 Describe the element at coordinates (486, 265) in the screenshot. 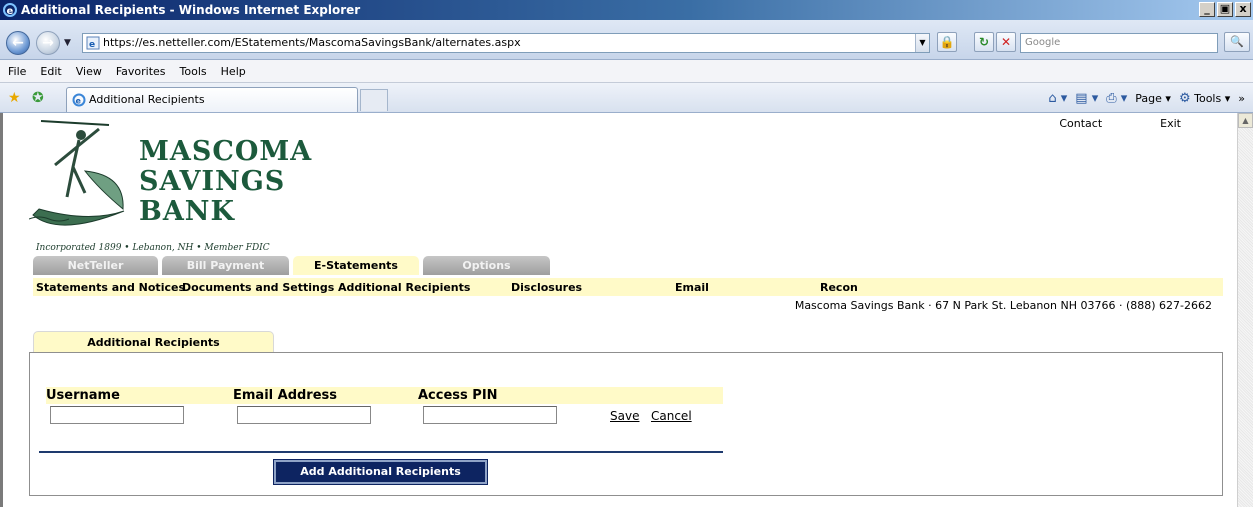

I see `tab-options: Options` at that location.